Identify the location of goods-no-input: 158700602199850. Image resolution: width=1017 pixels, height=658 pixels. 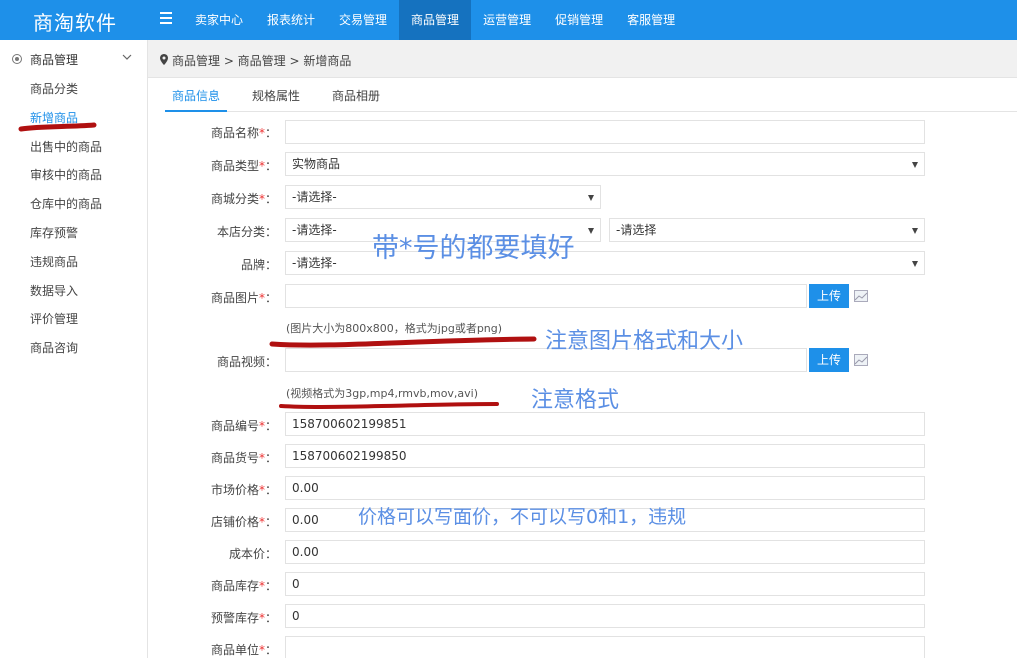
(605, 456).